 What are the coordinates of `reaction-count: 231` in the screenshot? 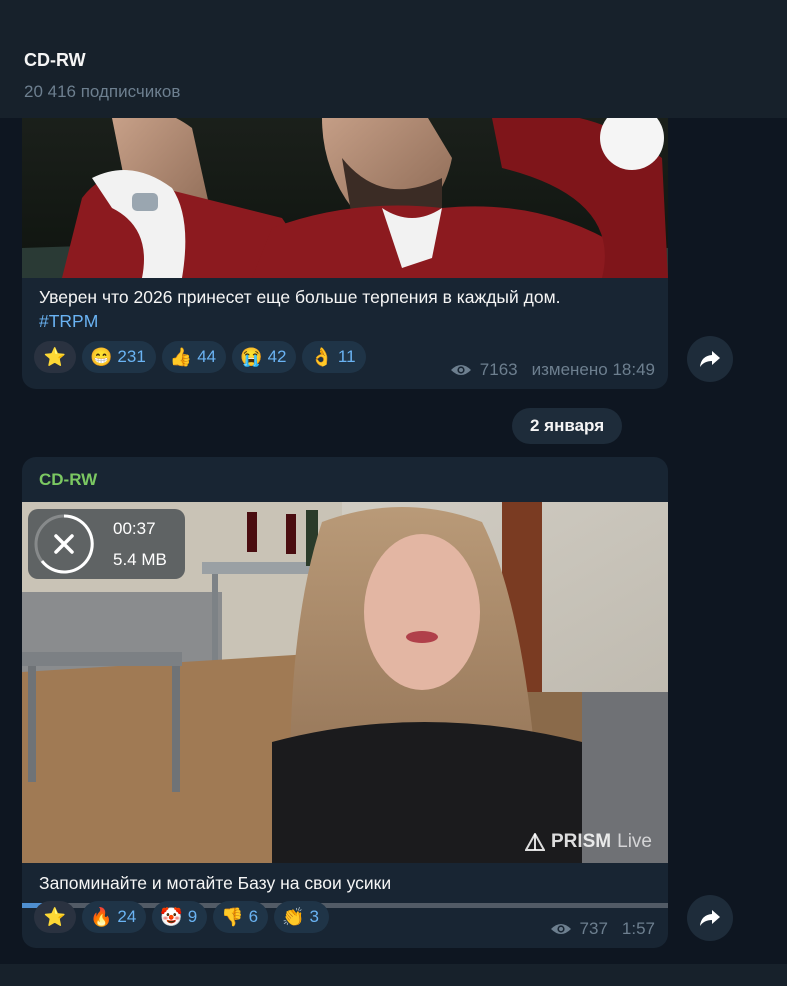 It's located at (131, 356).